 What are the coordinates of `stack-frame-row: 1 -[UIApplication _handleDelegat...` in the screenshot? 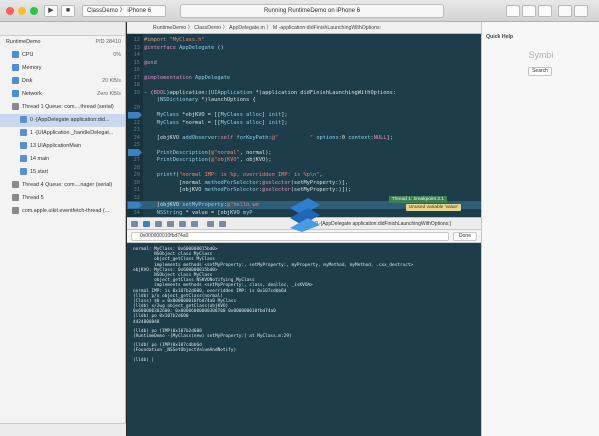 It's located at (62, 133).